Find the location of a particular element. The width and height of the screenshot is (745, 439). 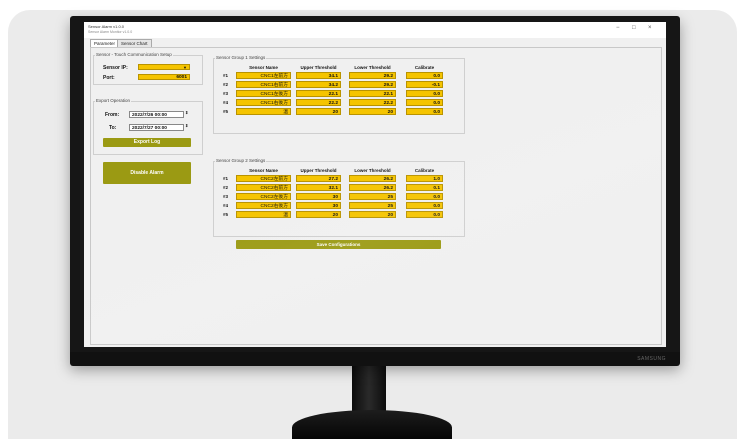

minimize-button: − is located at coordinates (618, 28).